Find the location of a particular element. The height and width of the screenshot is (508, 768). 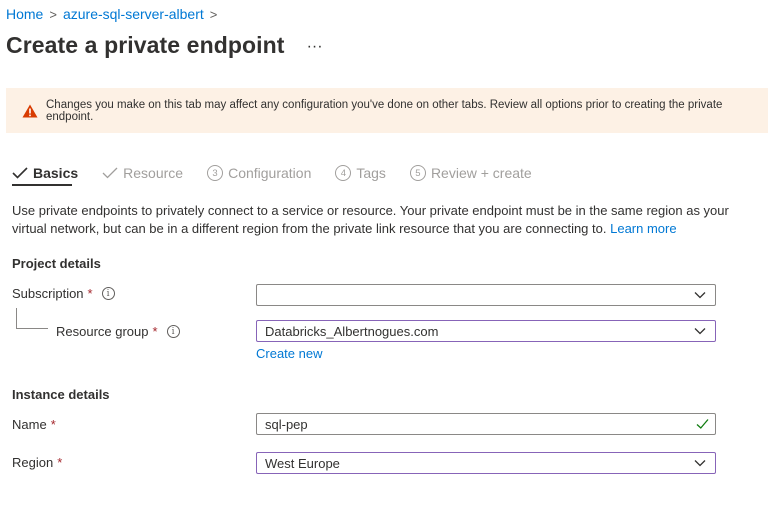

resource-group-label: Resource group * i is located at coordinates (118, 331).